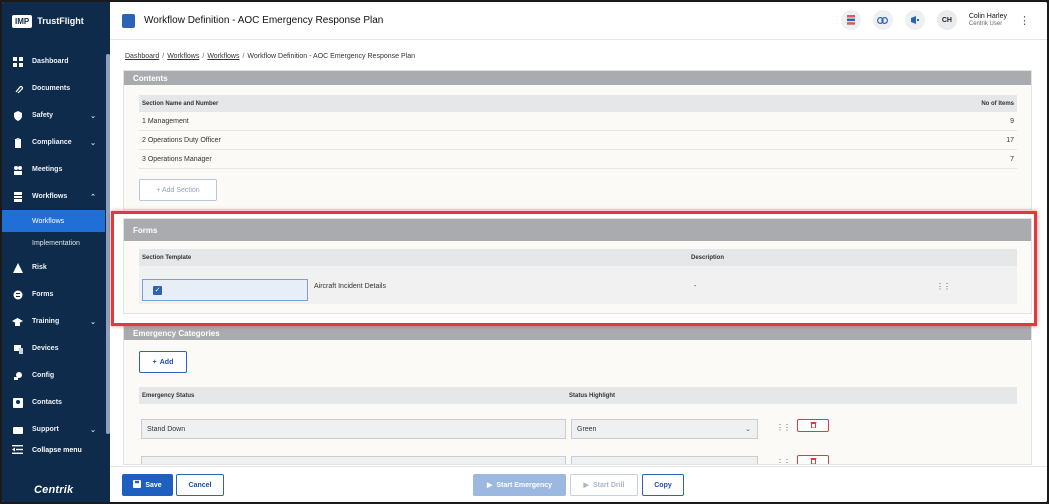  I want to click on sidebar-item-safety: Safety ⌄, so click(56, 115).